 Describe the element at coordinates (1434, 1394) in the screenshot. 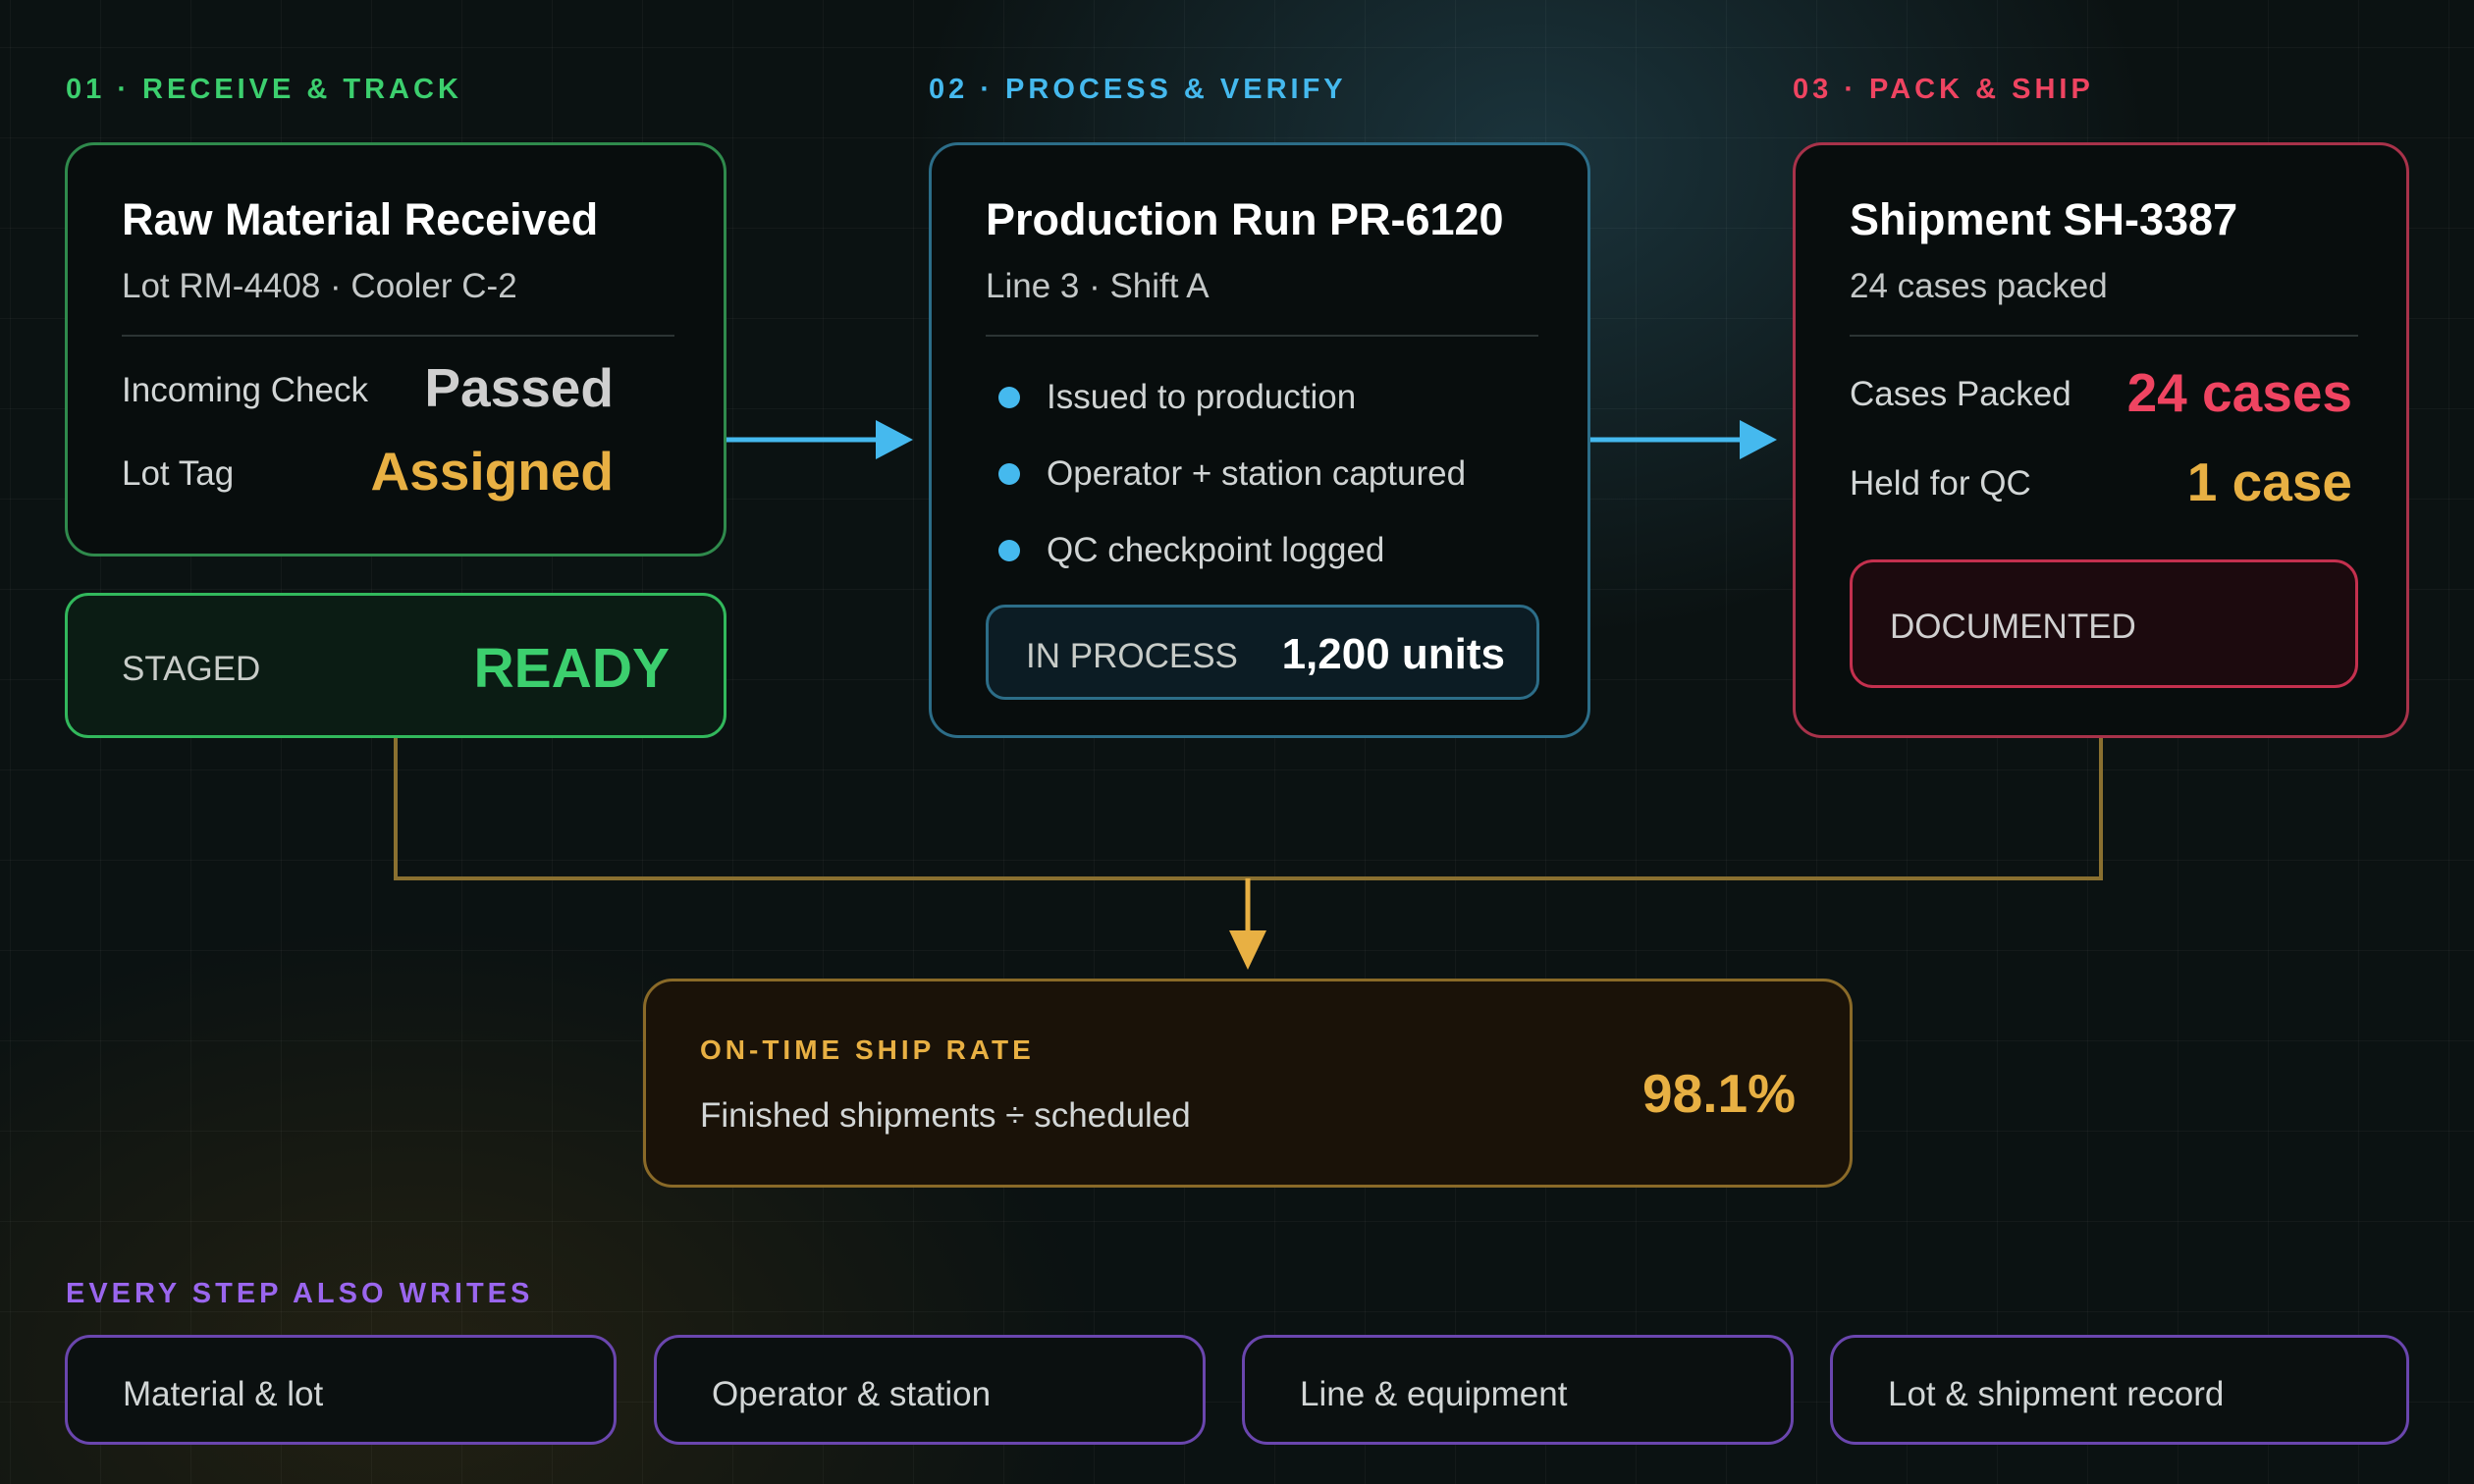

I see `writes-item-label: Line & equipment` at that location.